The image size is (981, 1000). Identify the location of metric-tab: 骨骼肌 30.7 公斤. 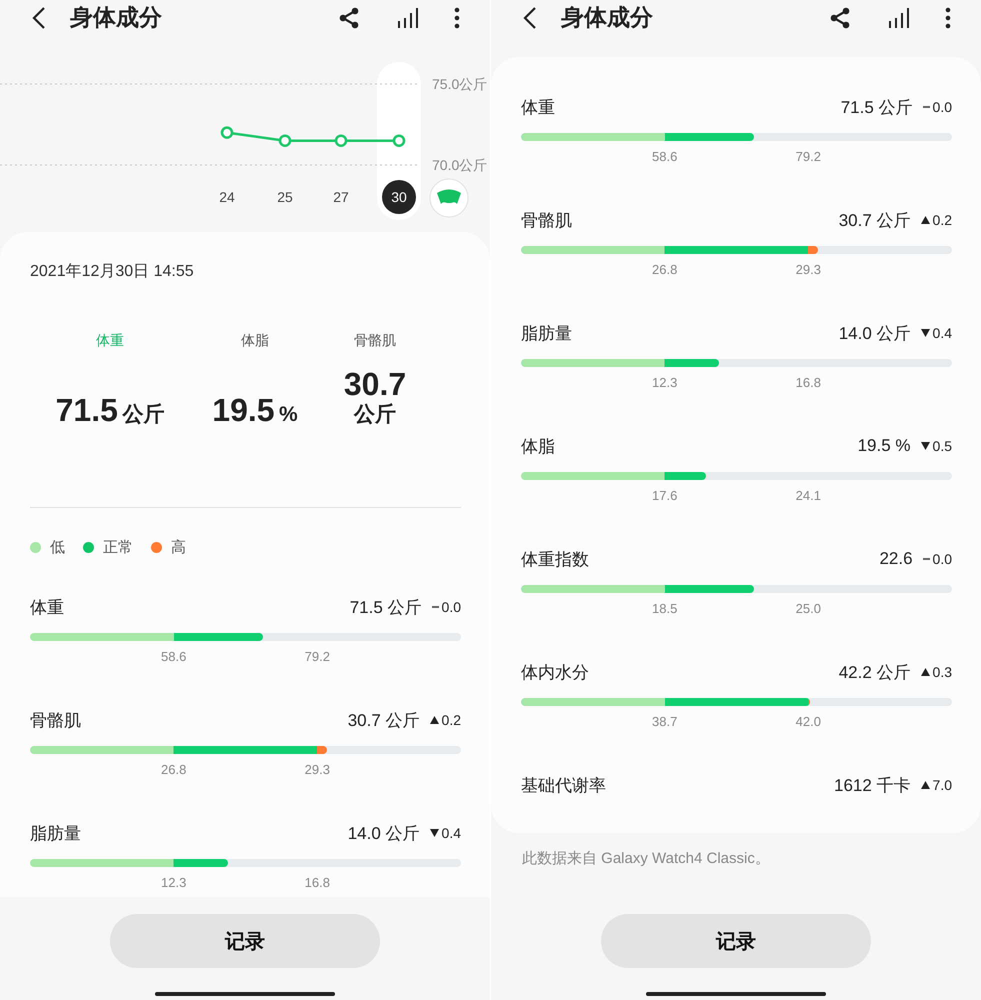
(375, 419).